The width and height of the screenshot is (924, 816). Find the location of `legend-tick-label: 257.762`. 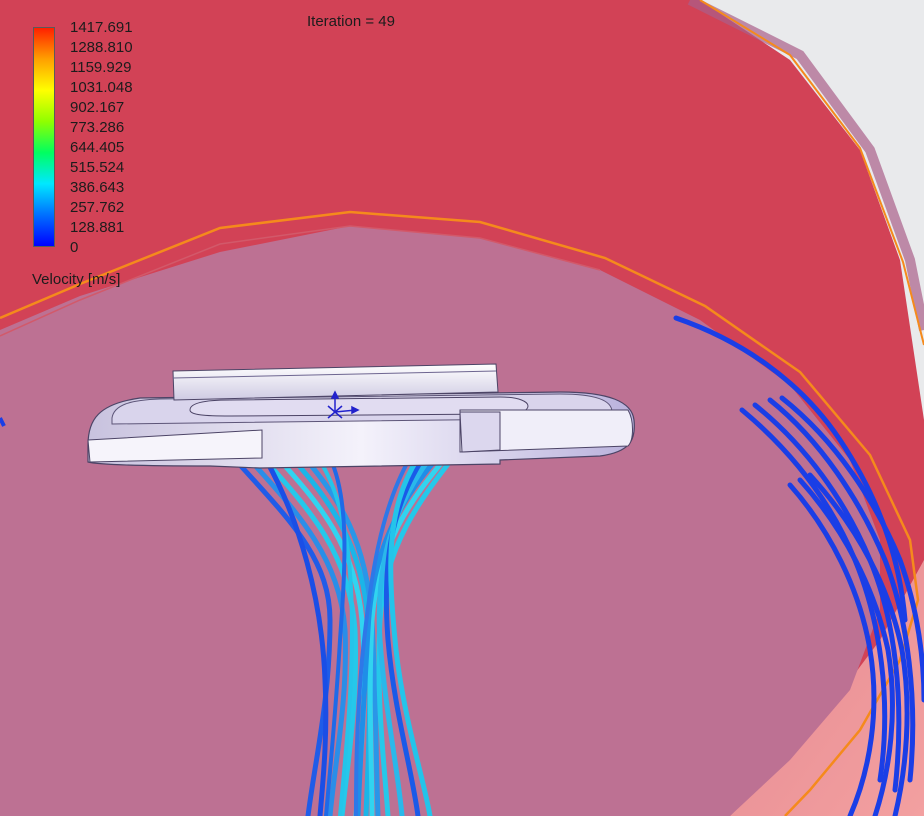

legend-tick-label: 257.762 is located at coordinates (97, 207).